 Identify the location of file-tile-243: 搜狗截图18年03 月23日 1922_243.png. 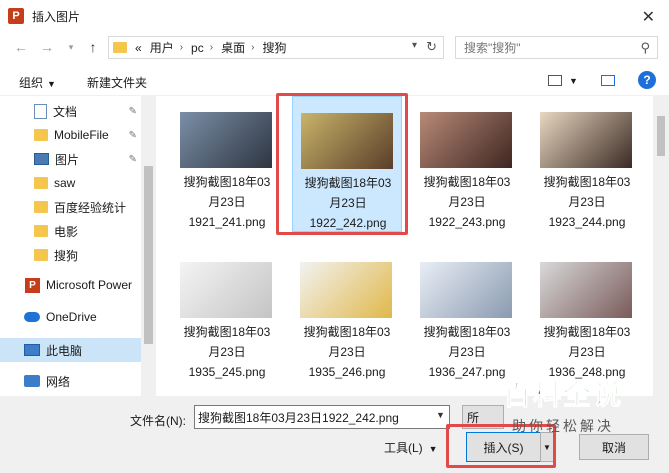
(467, 164).